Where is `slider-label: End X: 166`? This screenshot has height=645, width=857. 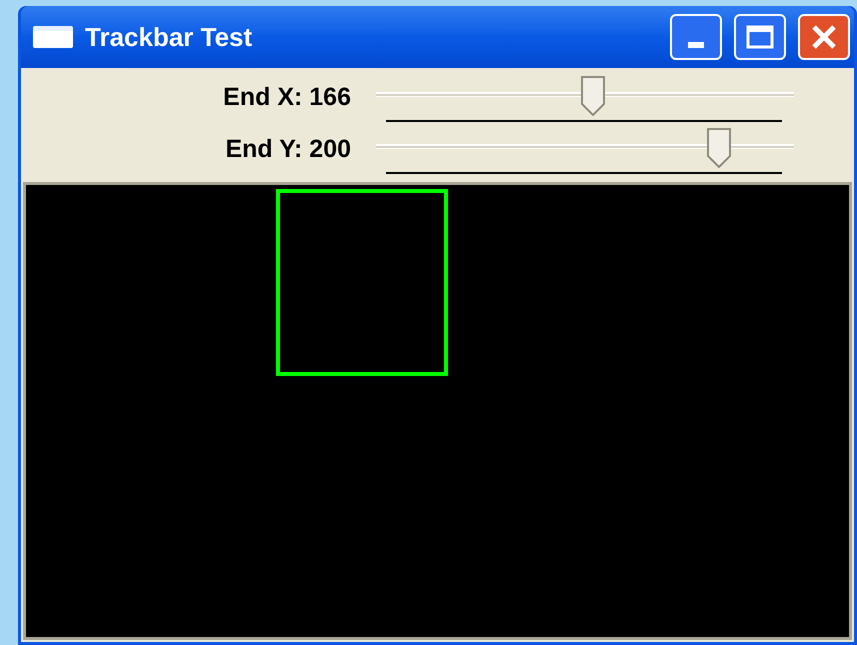
slider-label: End X: 166 is located at coordinates (287, 98).